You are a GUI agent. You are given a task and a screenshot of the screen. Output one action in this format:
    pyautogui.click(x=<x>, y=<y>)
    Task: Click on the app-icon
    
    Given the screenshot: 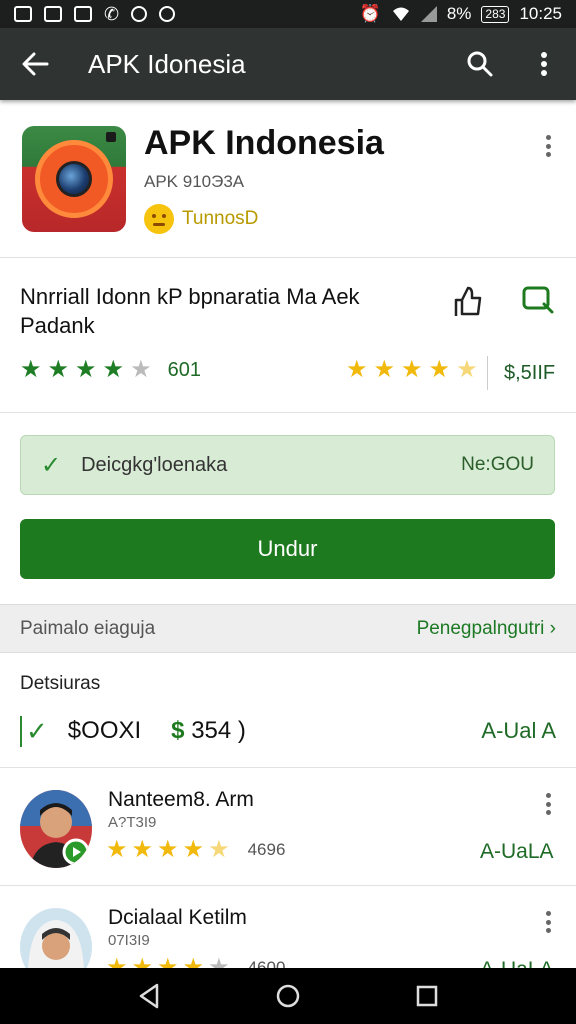 What is the action you would take?
    pyautogui.click(x=74, y=179)
    